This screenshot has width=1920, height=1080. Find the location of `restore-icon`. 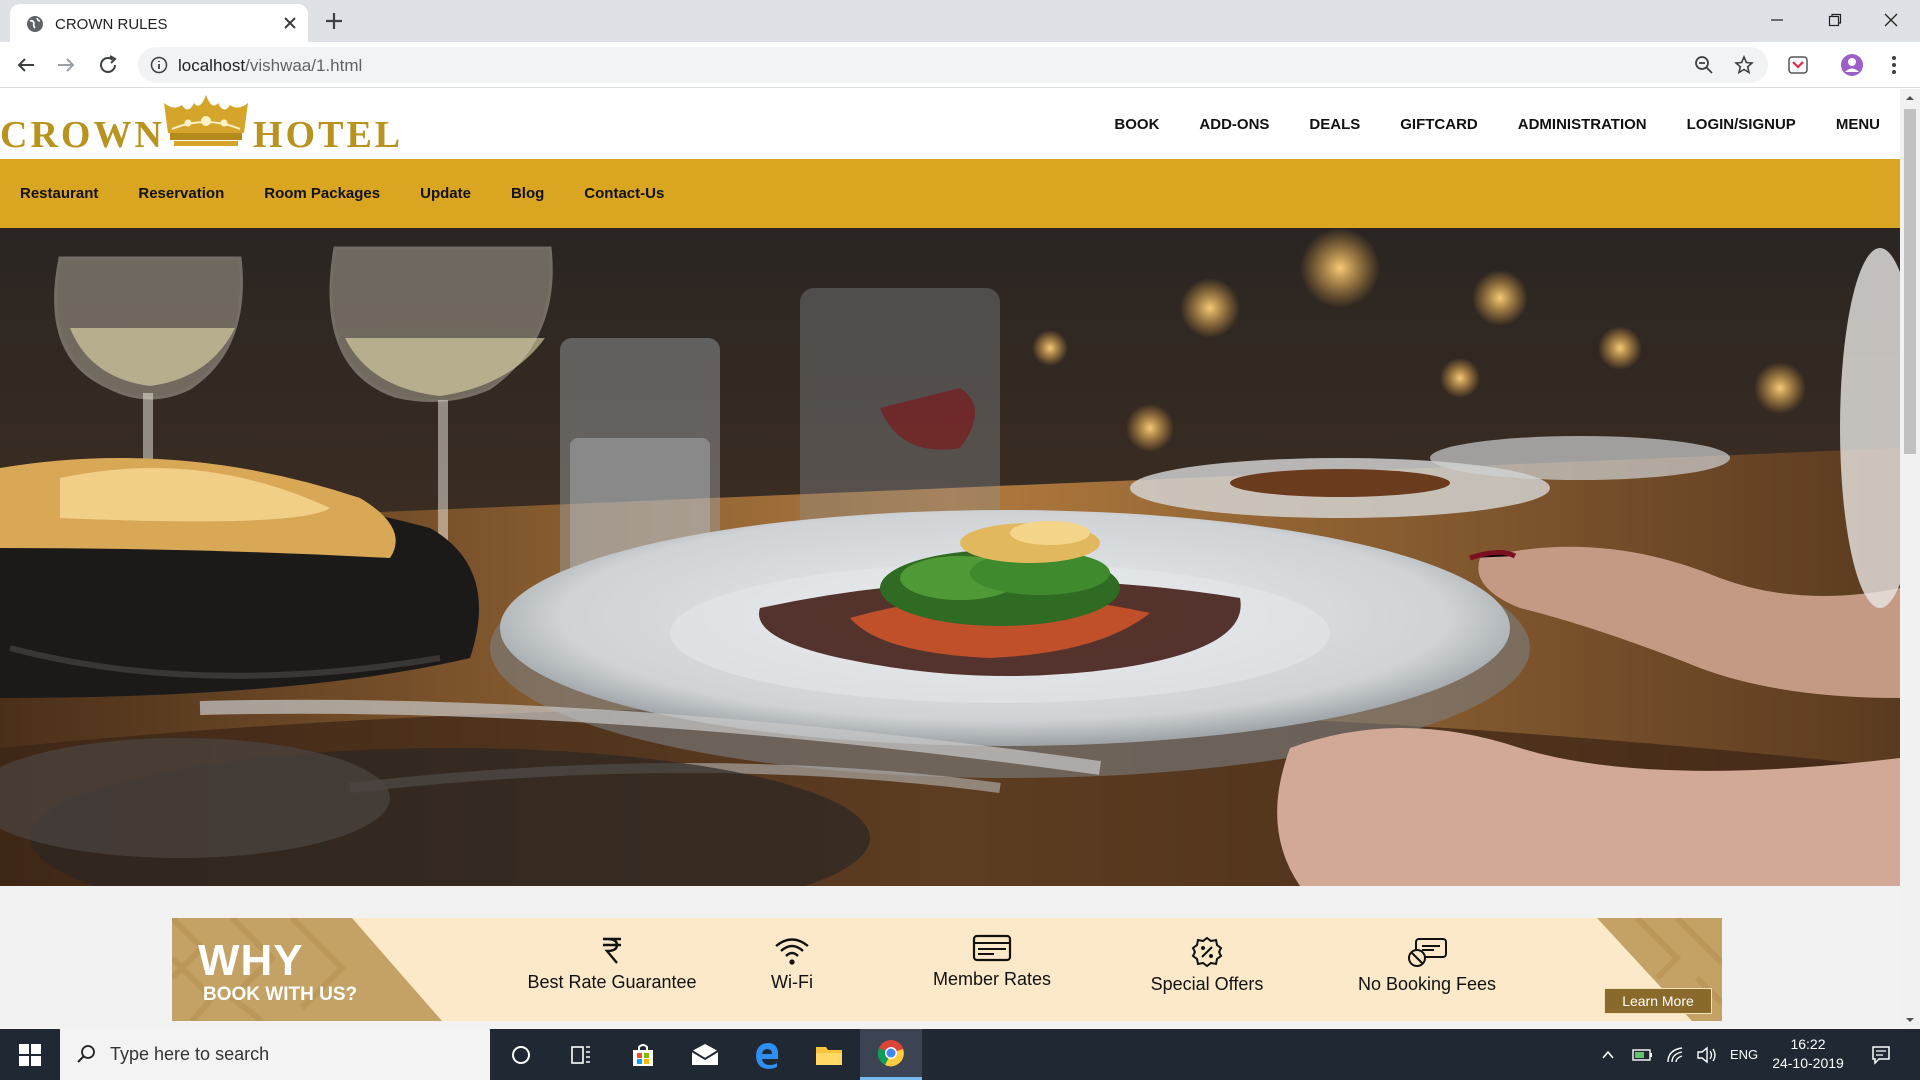

restore-icon is located at coordinates (1835, 20).